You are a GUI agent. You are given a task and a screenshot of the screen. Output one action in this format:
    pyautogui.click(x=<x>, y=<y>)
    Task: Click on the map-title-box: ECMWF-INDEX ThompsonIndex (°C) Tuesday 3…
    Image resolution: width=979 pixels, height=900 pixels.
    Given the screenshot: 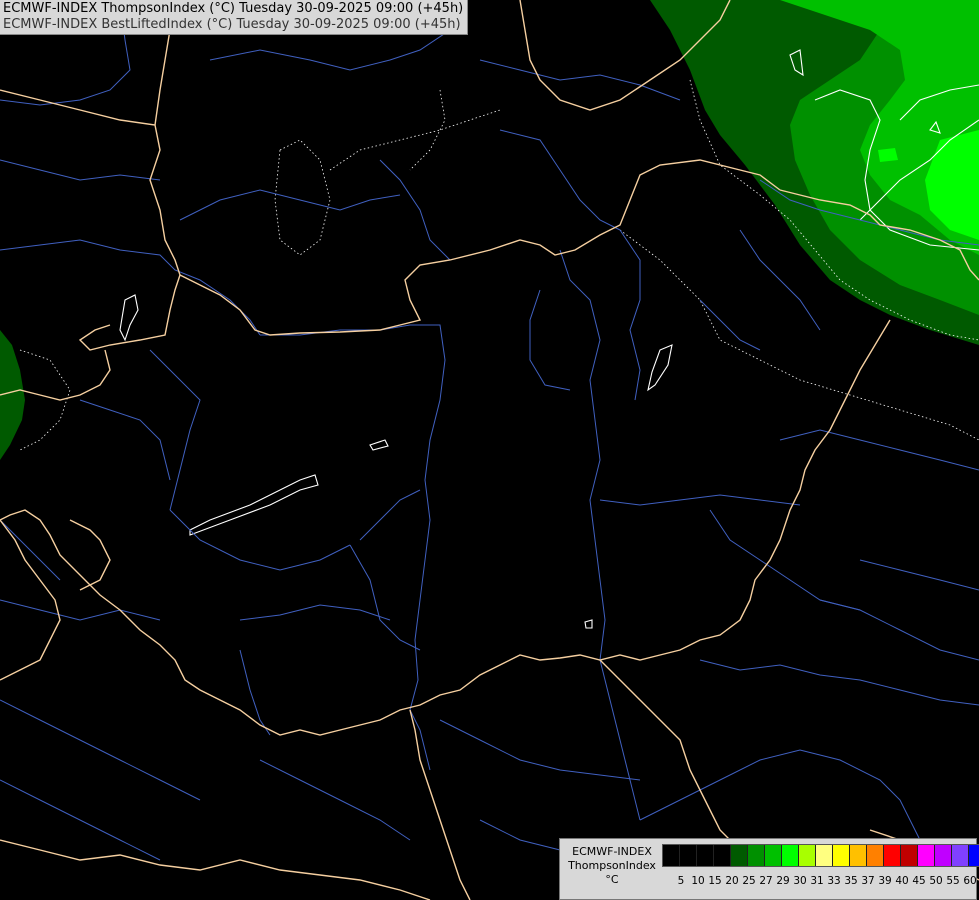 What is the action you would take?
    pyautogui.click(x=234, y=17)
    